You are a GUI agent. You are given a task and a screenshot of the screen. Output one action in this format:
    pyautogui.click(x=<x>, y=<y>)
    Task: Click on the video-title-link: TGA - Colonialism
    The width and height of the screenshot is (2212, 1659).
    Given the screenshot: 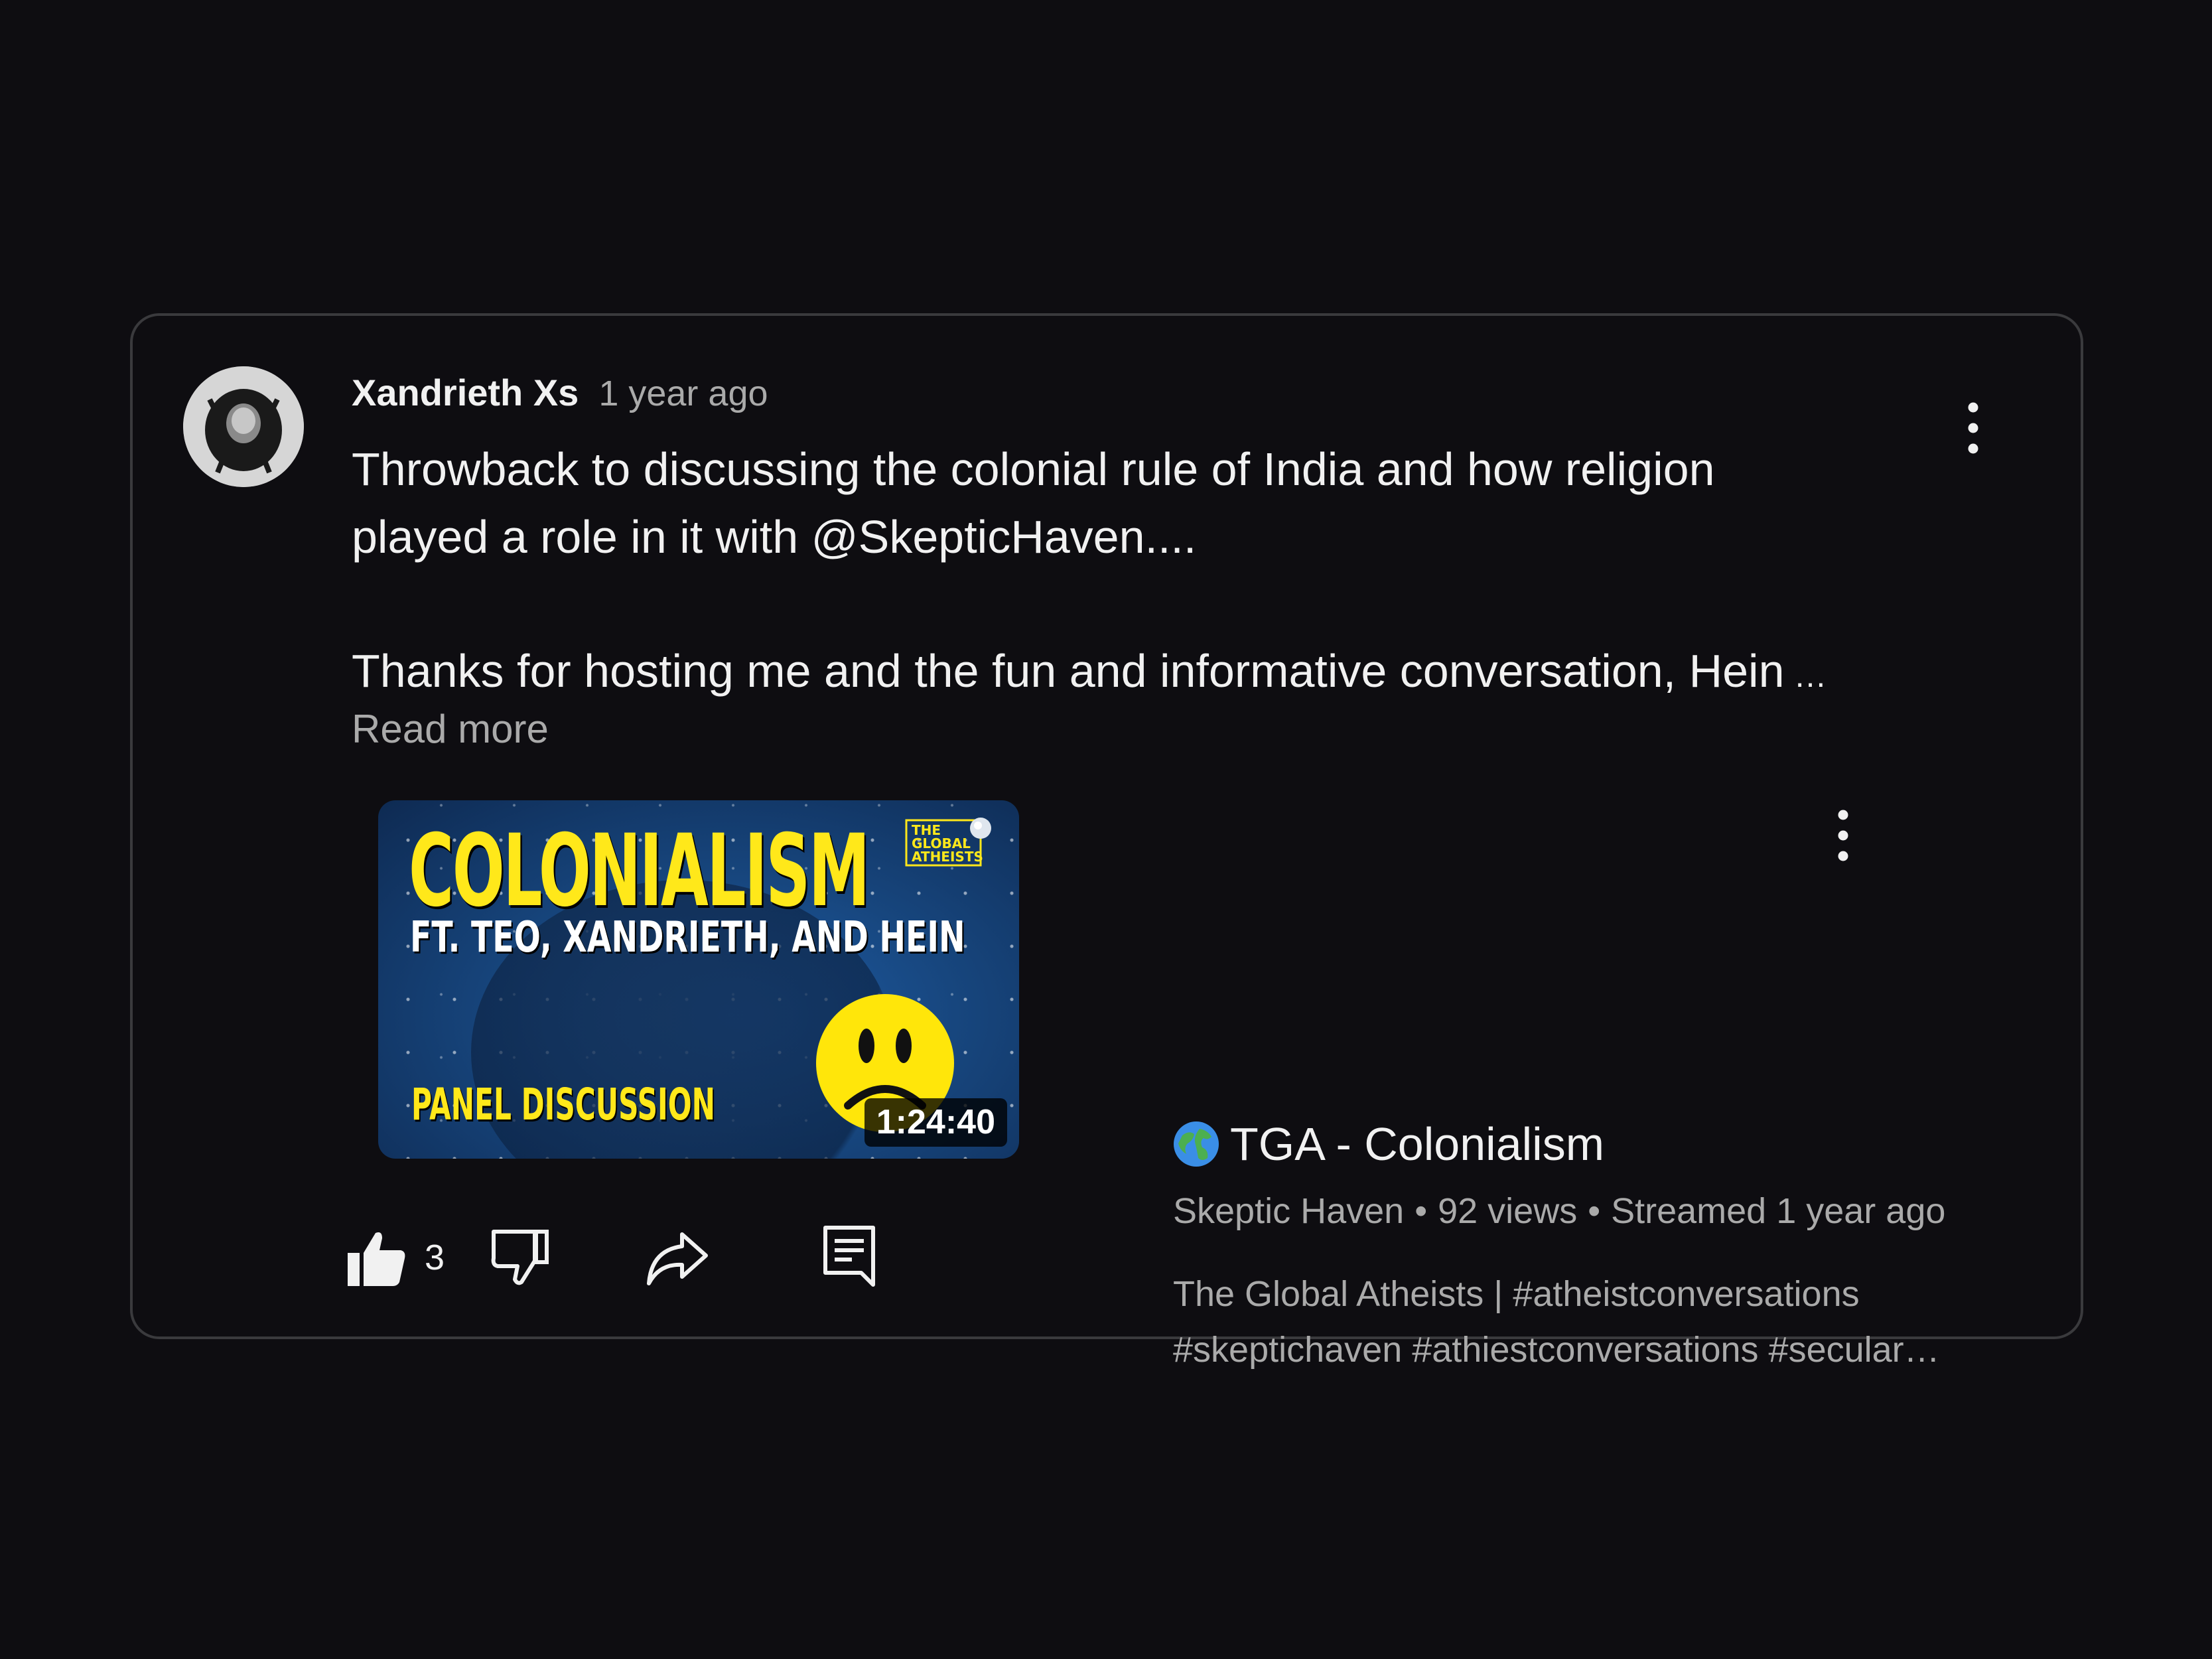 What is the action you would take?
    pyautogui.click(x=1388, y=1144)
    